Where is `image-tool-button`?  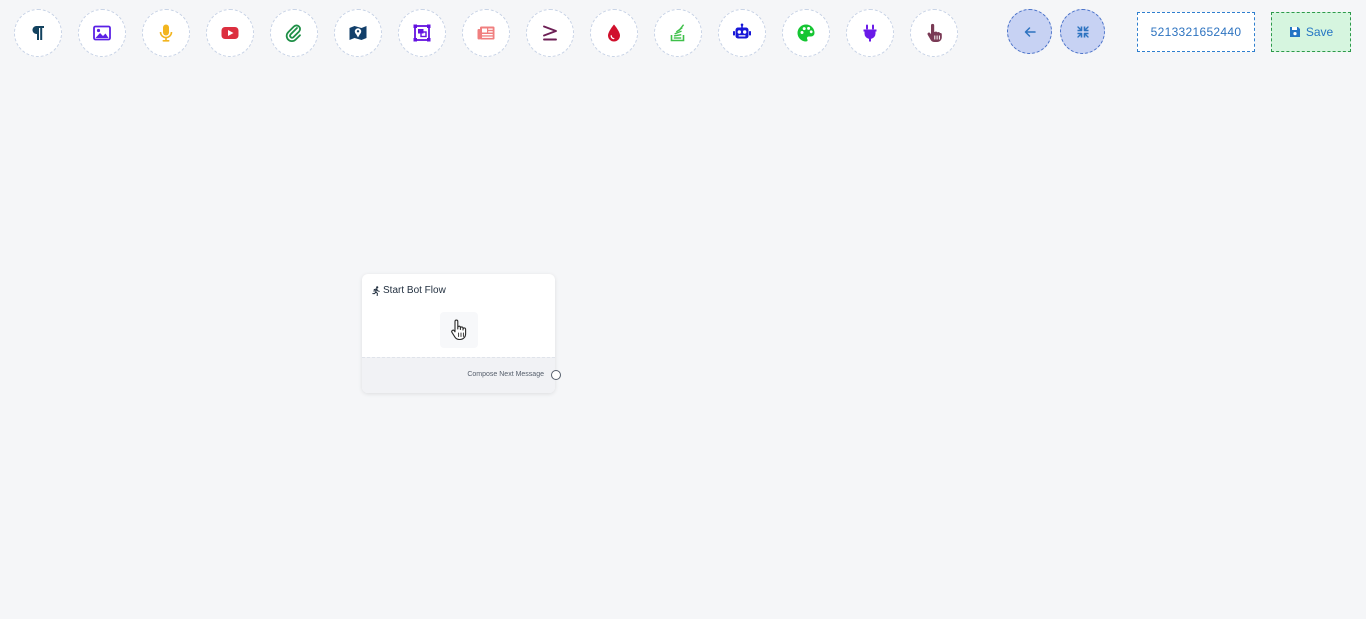
image-tool-button is located at coordinates (102, 33).